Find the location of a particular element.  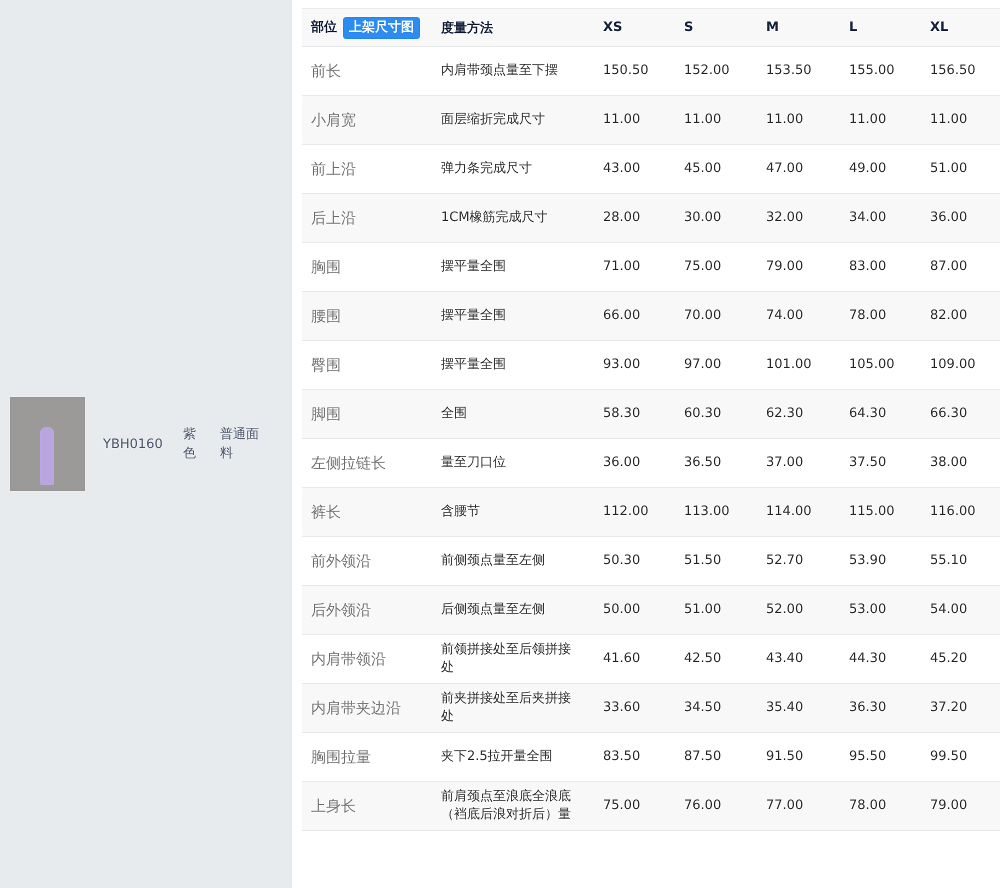

table-cell: 36.00 is located at coordinates (960, 218).